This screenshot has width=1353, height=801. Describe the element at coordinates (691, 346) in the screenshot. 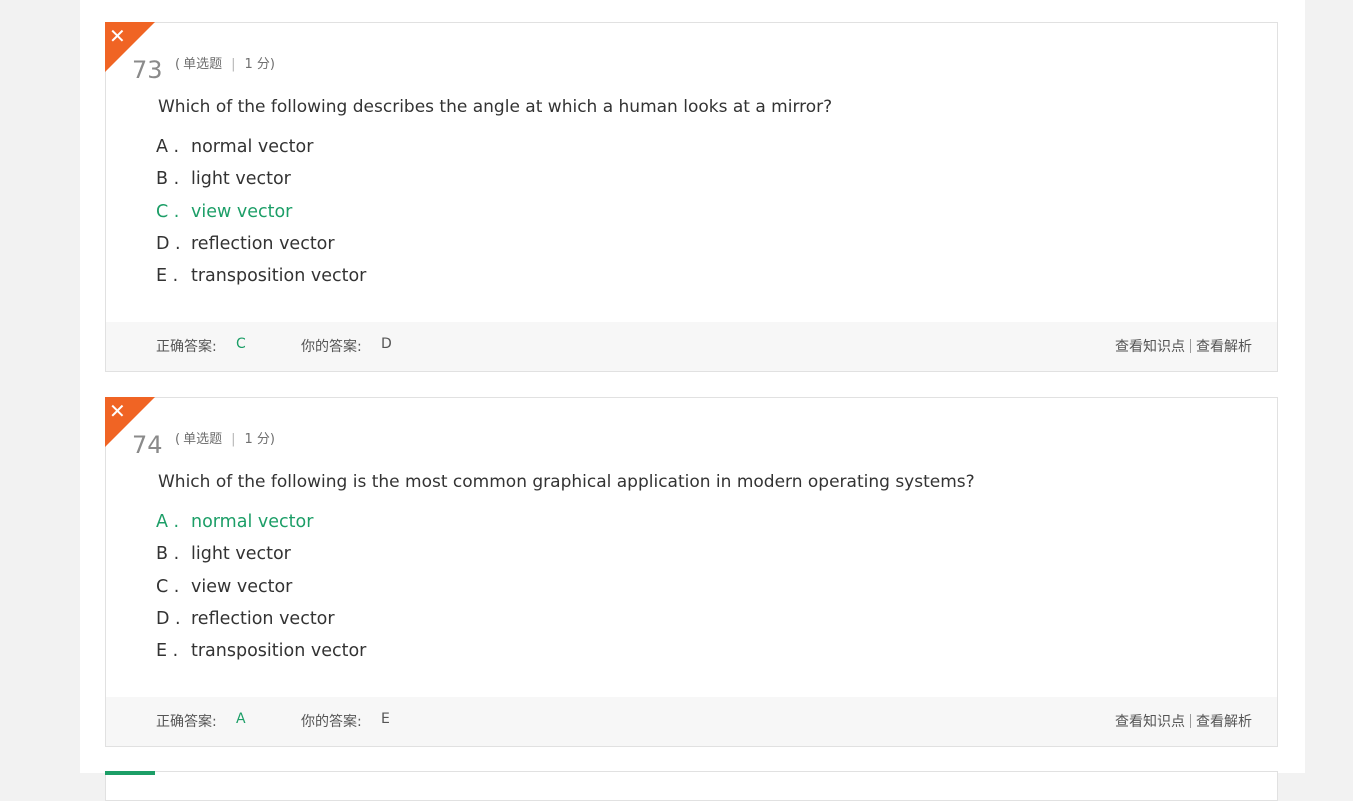

I see `answer-bar: 正确答案: C 你的答案: D 查看知识点 查看解析` at that location.